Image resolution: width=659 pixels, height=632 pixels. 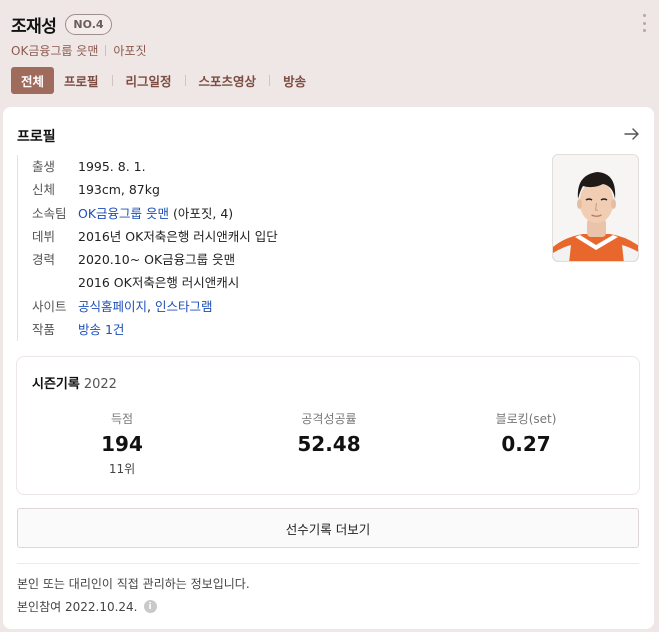 I want to click on works-value: 방송 1건, so click(x=101, y=329).